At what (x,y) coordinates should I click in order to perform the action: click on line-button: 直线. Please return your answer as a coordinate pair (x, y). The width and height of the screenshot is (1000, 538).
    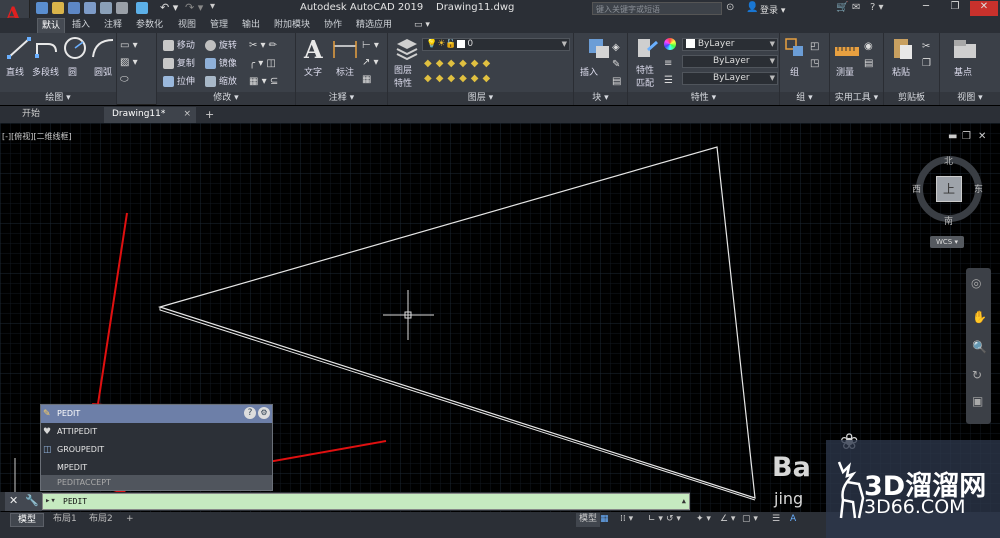
    Looking at the image, I should click on (15, 71).